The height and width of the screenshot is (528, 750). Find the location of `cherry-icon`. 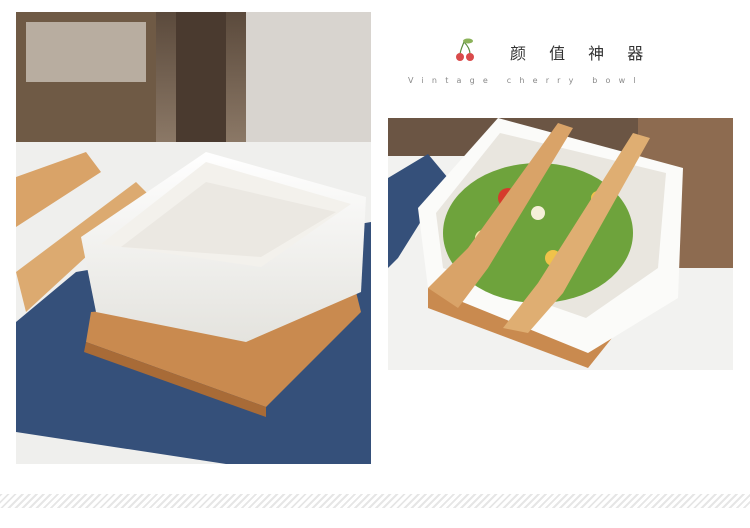

cherry-icon is located at coordinates (465, 49).